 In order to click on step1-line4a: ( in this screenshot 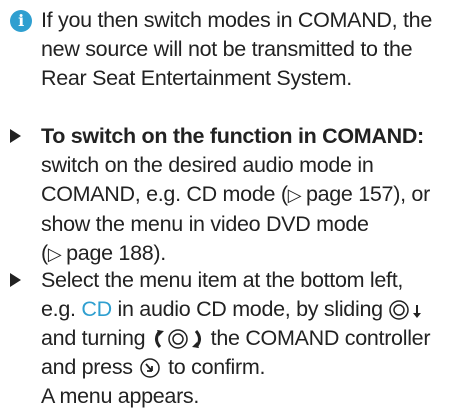, I will do `click(44, 253)`.